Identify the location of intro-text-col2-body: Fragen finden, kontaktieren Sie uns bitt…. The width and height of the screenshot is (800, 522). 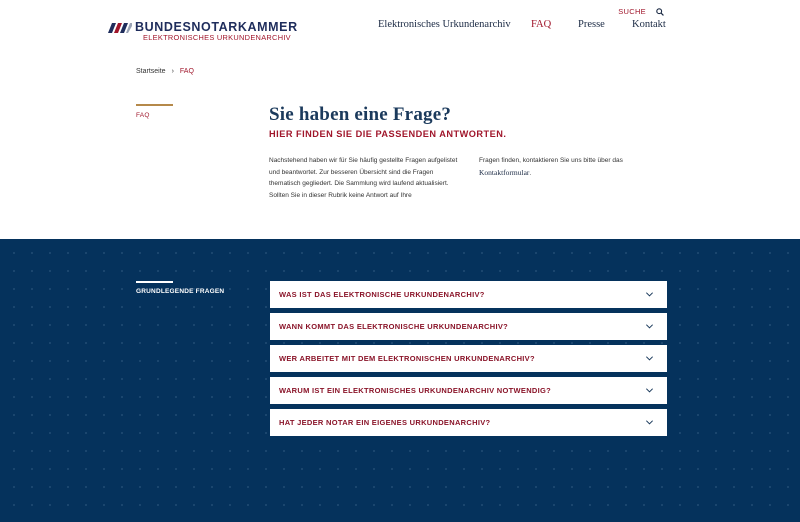
(551, 160).